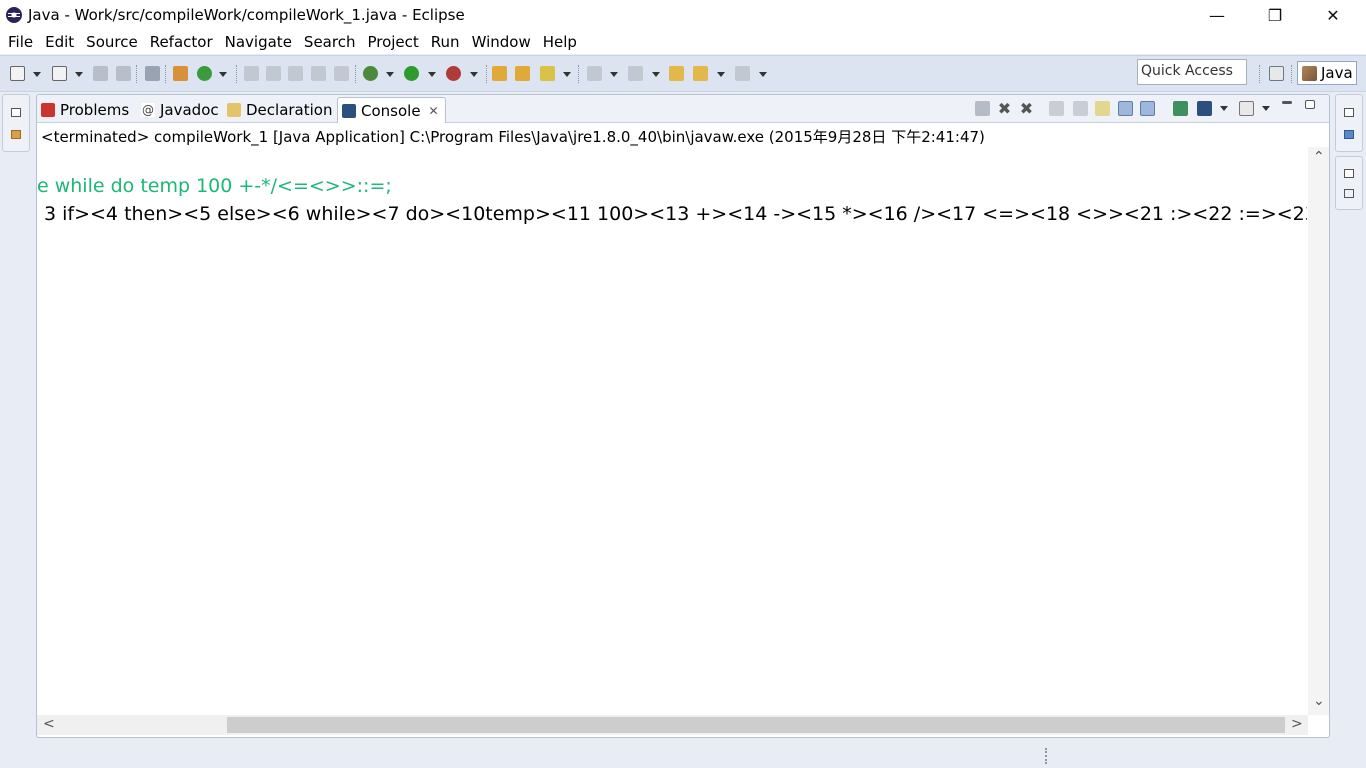  What do you see at coordinates (1080, 108) in the screenshot?
I see `scroll-lock-icon` at bounding box center [1080, 108].